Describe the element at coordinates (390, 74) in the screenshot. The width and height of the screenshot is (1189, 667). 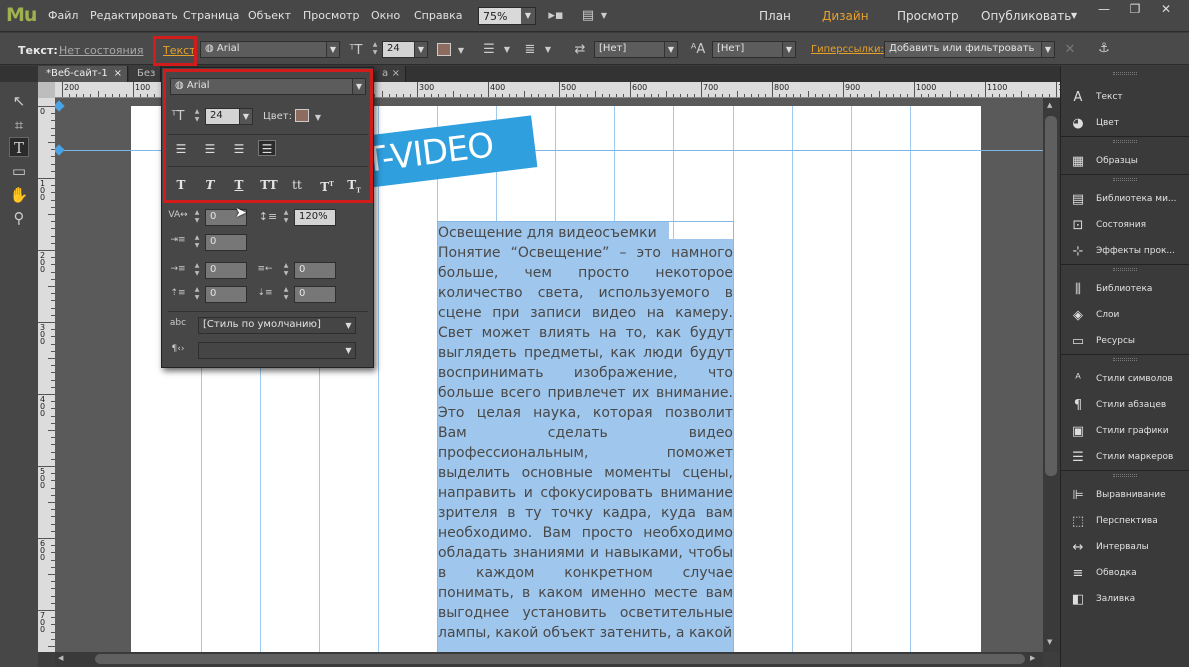
I see `tab-page: а ×` at that location.